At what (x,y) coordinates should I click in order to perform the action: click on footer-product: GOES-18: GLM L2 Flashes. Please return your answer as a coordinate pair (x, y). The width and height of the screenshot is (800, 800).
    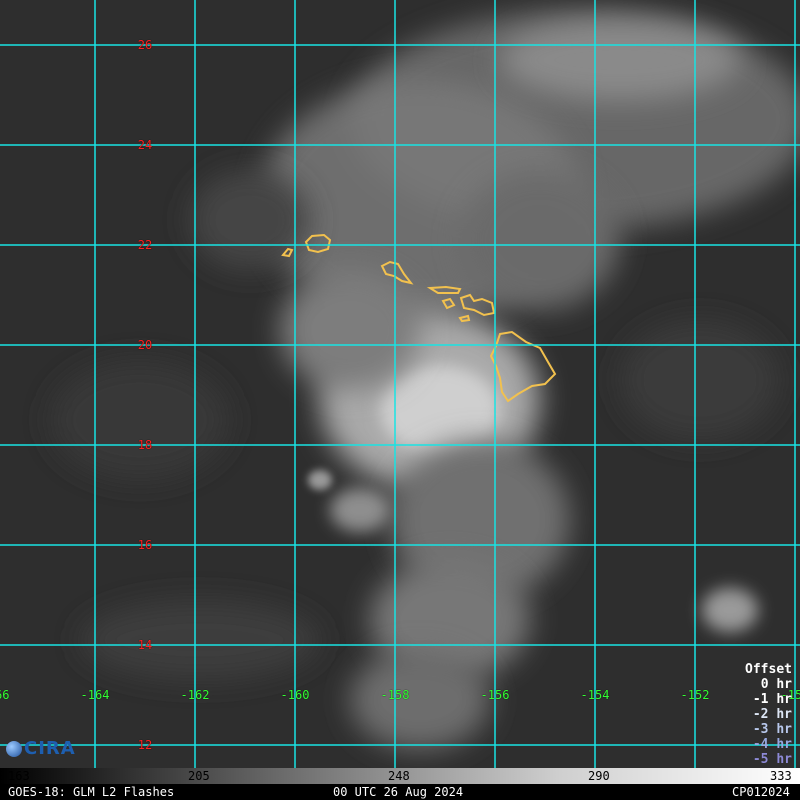
    Looking at the image, I should click on (91, 792).